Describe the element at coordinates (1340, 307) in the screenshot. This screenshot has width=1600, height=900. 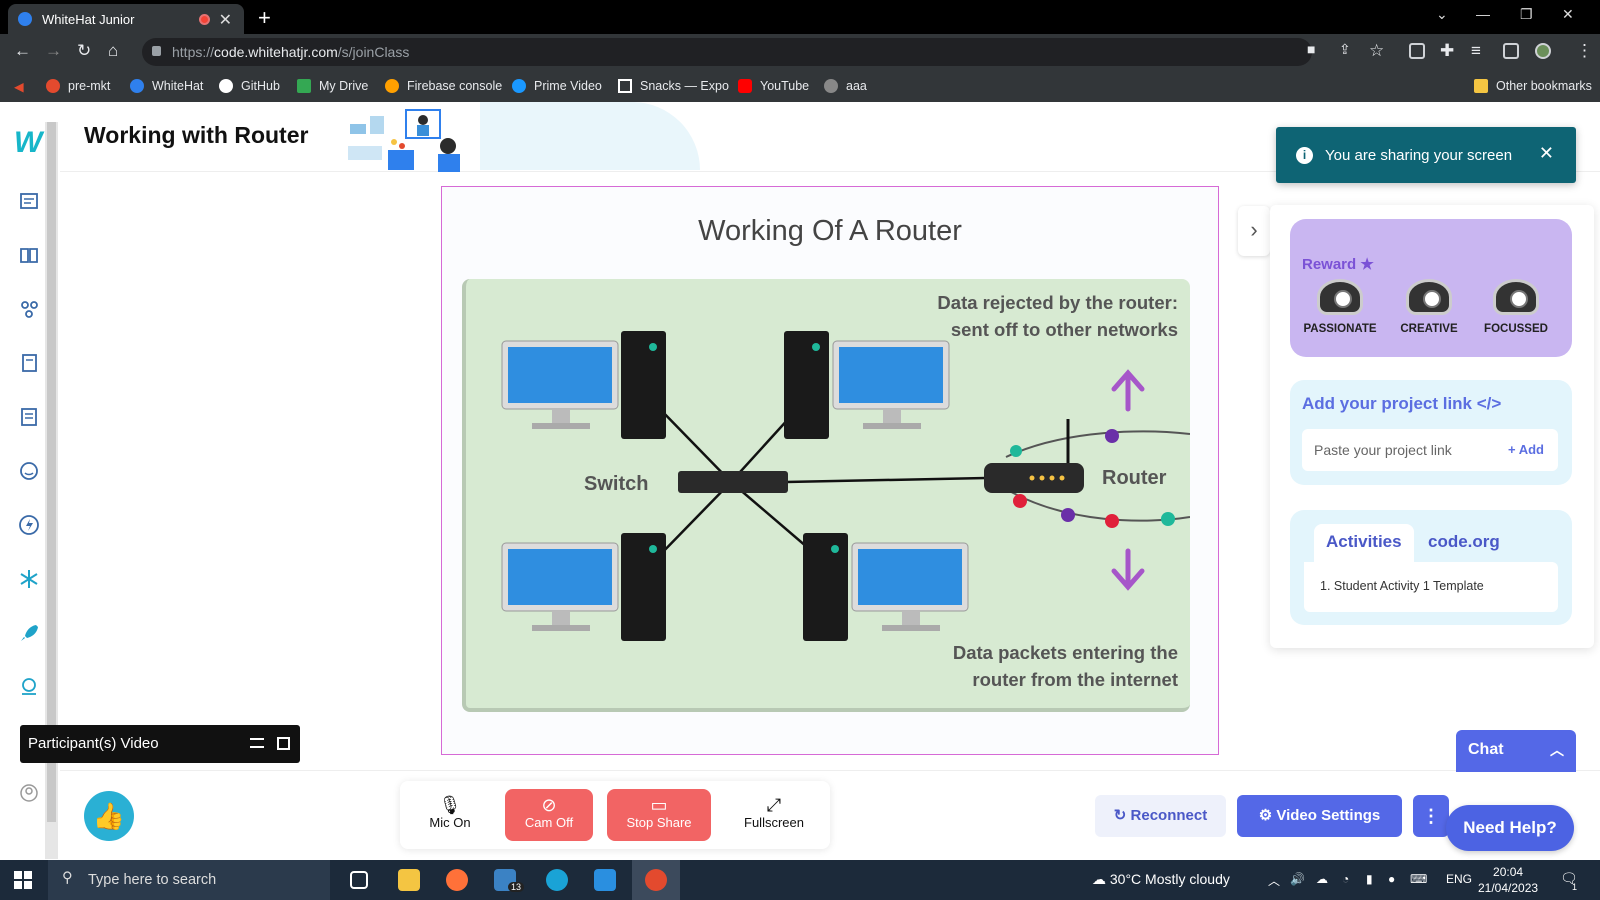
I see `badge-passionate: PASSIONATE` at that location.